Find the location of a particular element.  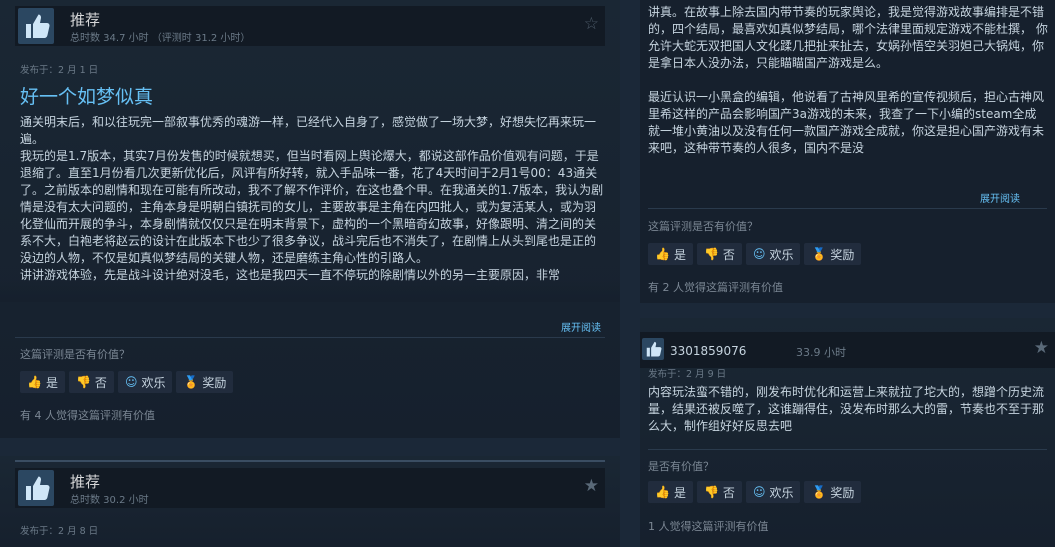

review-header: 推荐 总时数 34.7 小时 （评测时 31.2 小时） ☆ is located at coordinates (310, 26).